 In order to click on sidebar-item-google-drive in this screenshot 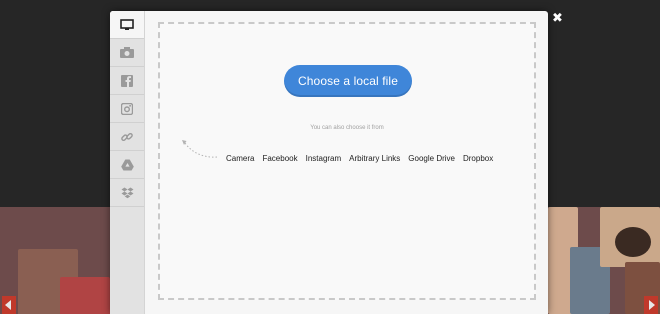, I will do `click(127, 165)`.